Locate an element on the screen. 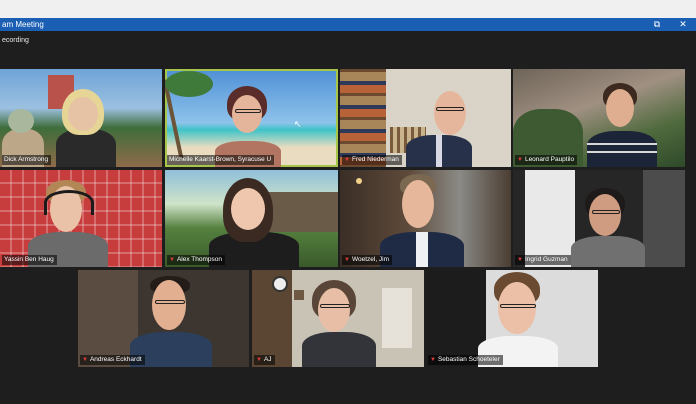 The height and width of the screenshot is (404, 696). close-icon: ✕ is located at coordinates (683, 24).